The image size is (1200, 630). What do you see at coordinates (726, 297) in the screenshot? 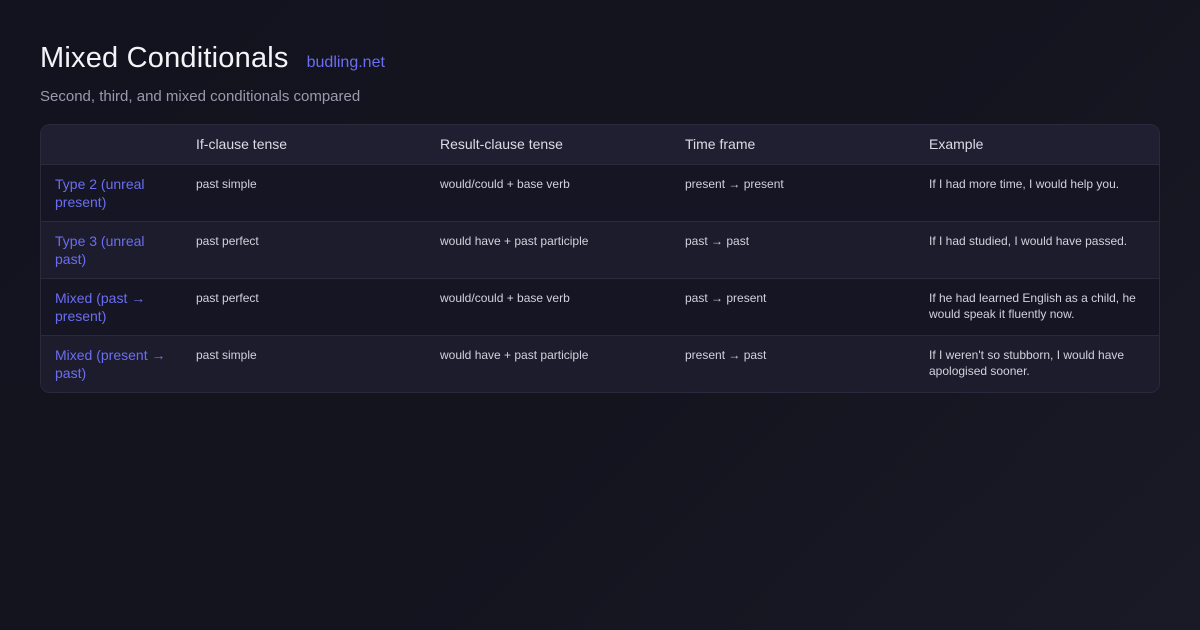
I see `row-time-frame: past → present` at bounding box center [726, 297].